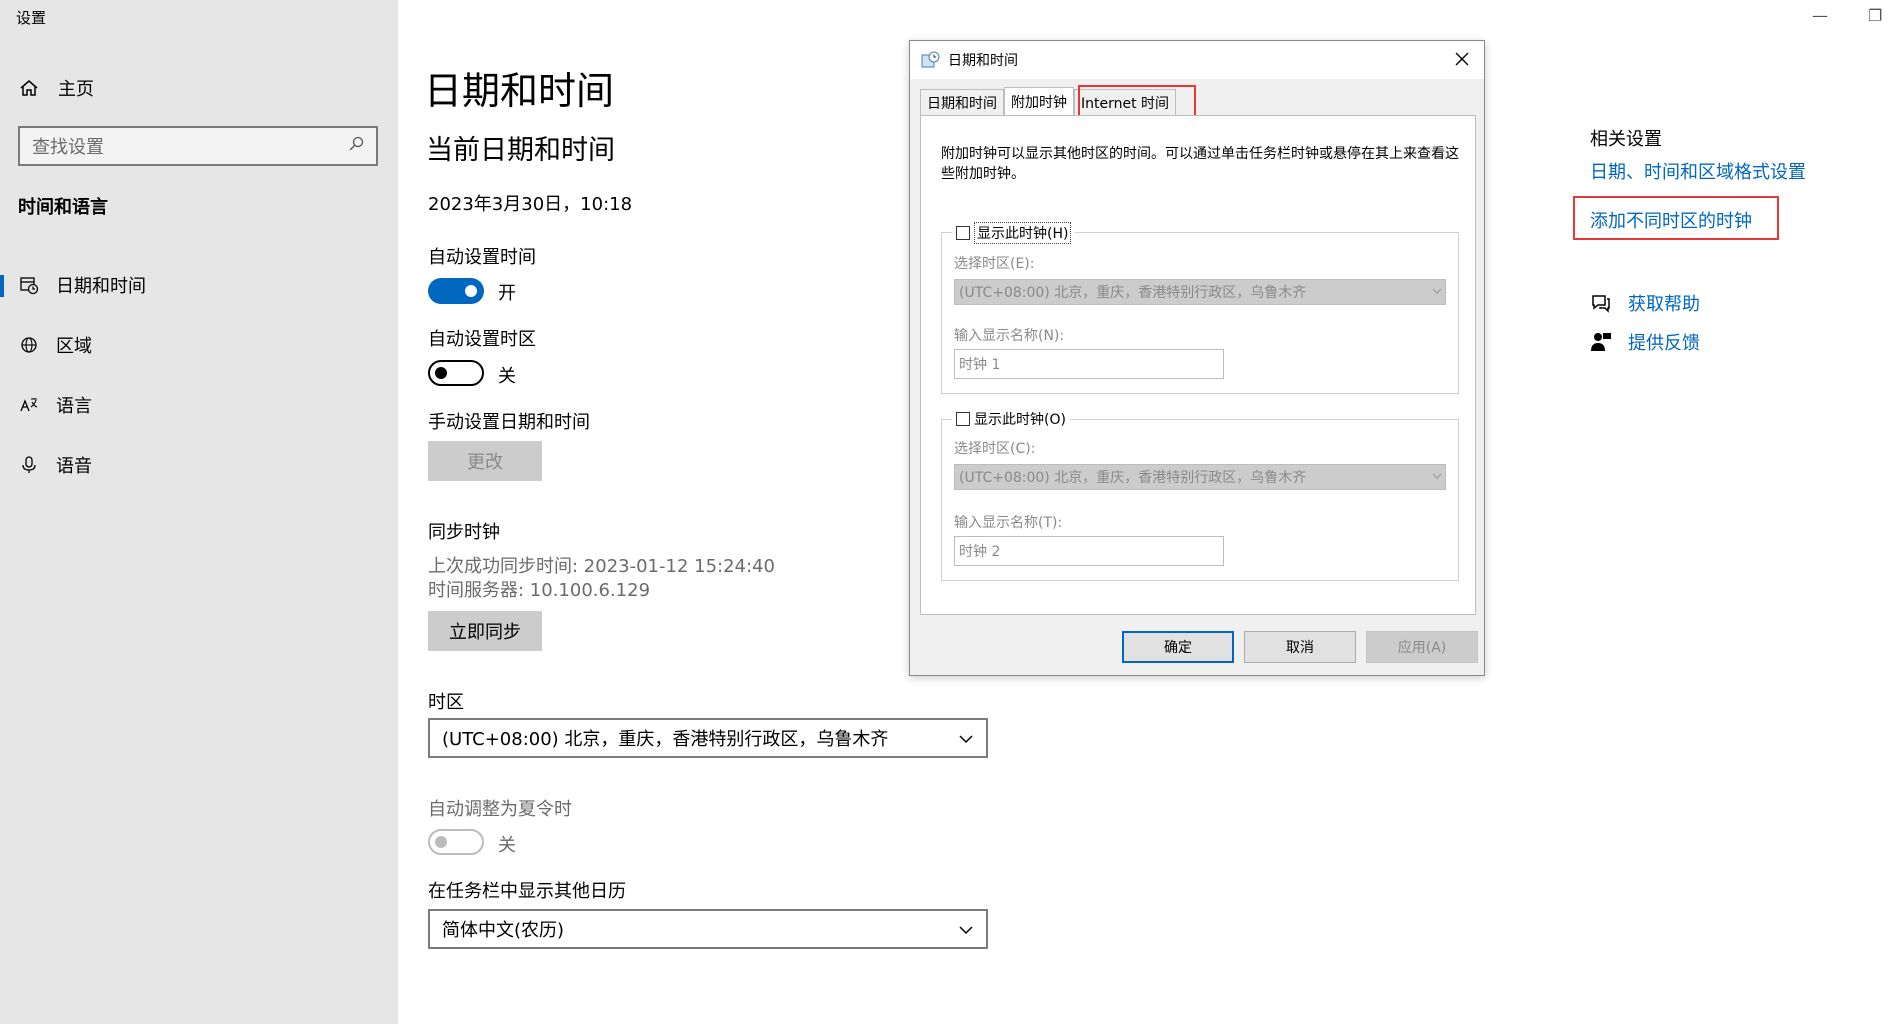  Describe the element at coordinates (530, 204) in the screenshot. I see `current-datetime-value: 2023年3月30日，10:18` at that location.